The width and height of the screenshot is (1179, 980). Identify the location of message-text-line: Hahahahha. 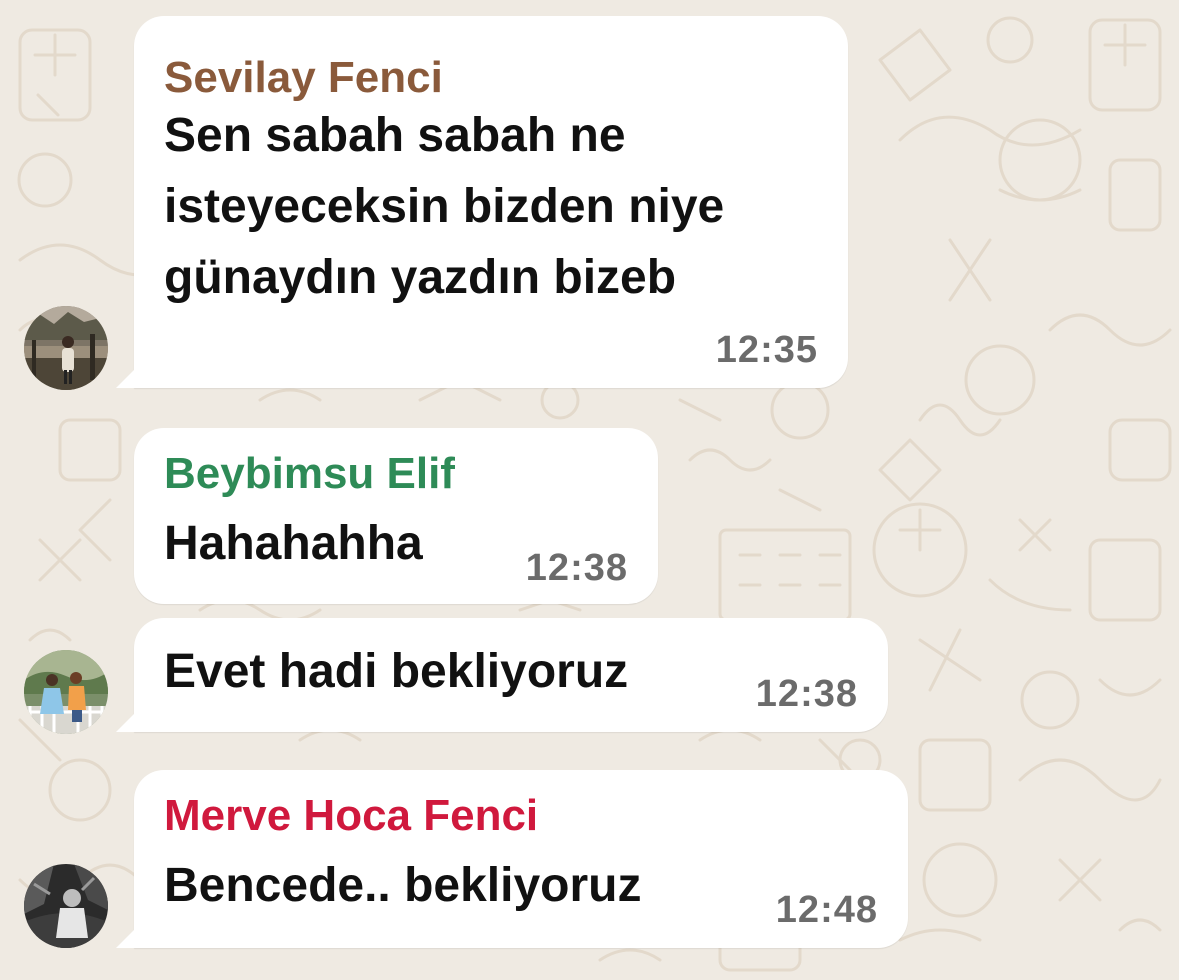
(293, 543).